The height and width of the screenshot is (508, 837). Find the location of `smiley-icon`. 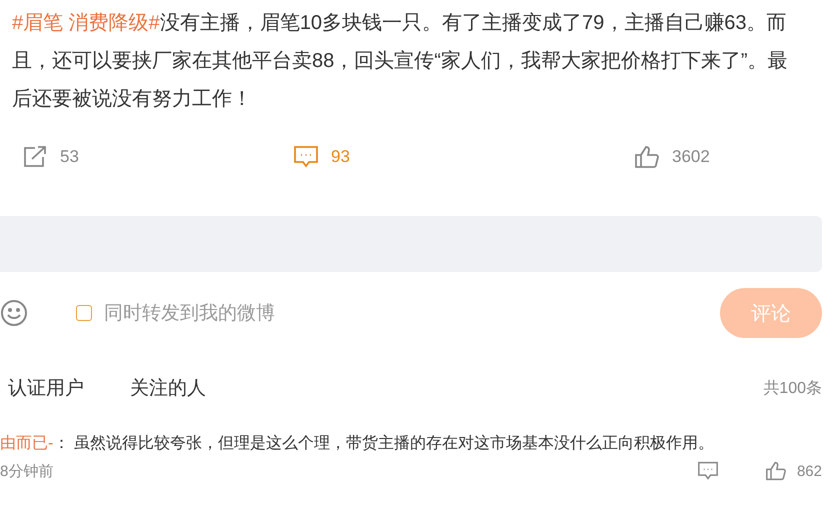

smiley-icon is located at coordinates (14, 313).